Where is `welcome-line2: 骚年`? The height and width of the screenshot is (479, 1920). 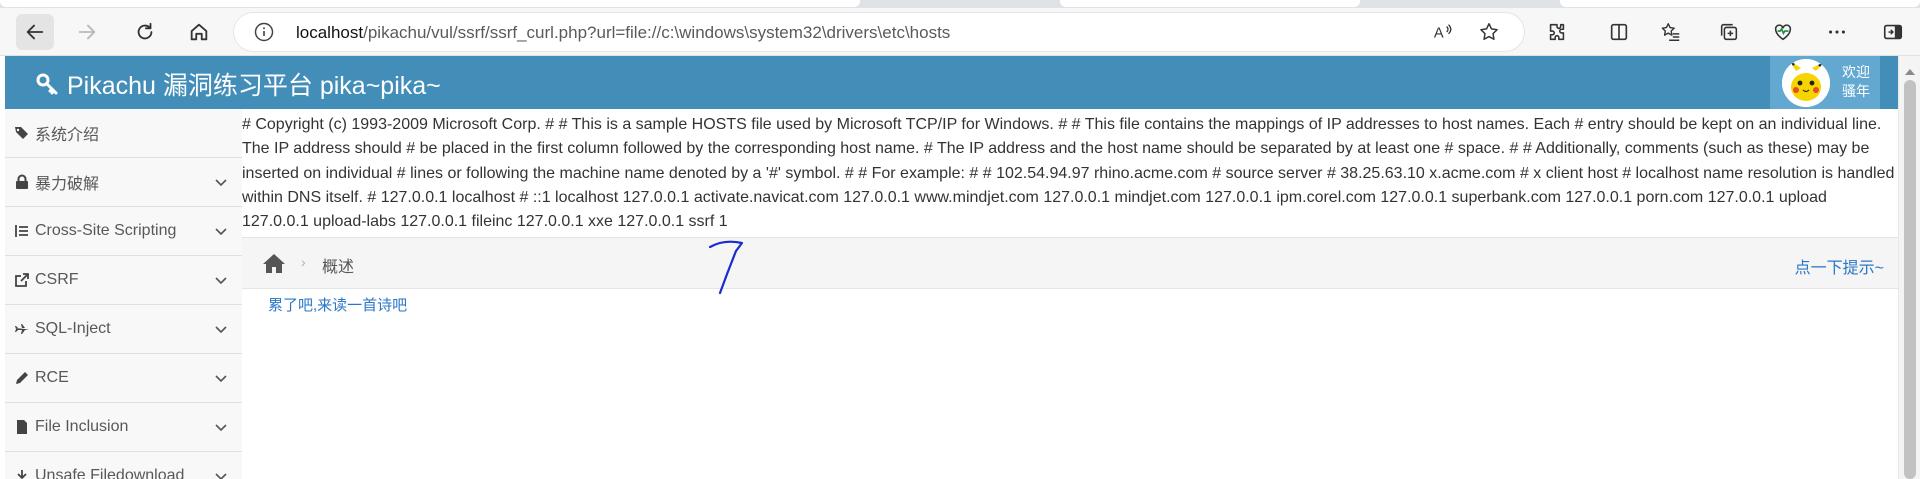
welcome-line2: 骚年 is located at coordinates (1856, 91).